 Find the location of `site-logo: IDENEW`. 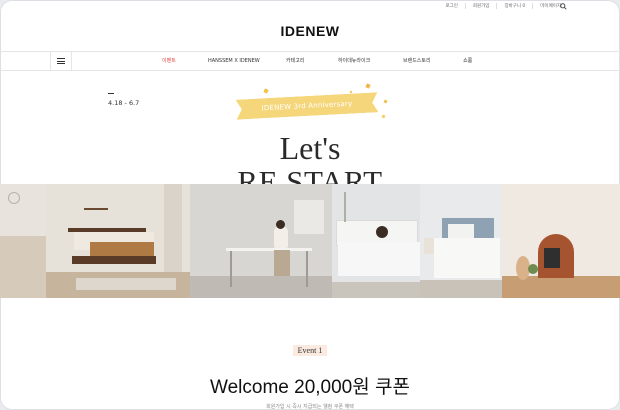

site-logo: IDENEW is located at coordinates (310, 31).